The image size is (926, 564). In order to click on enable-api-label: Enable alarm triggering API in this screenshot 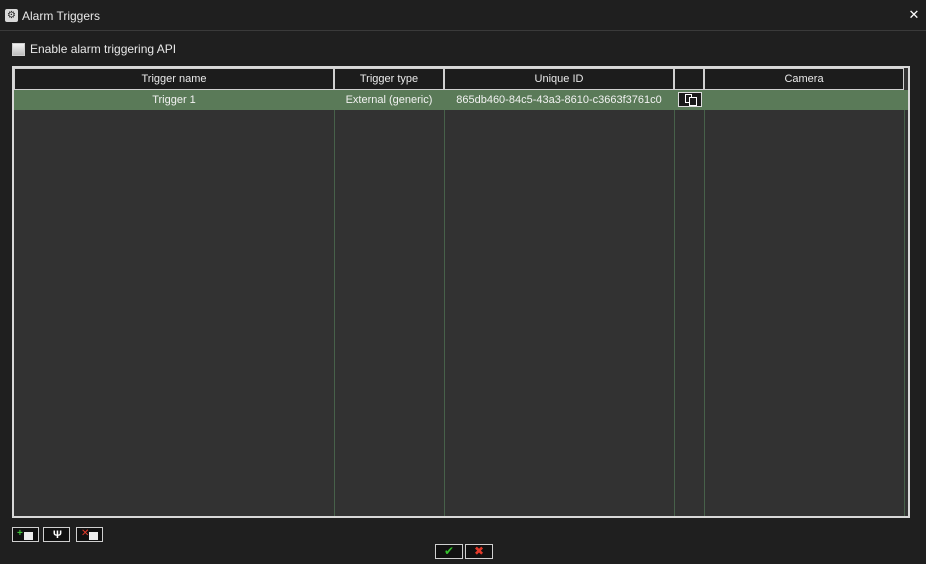, I will do `click(103, 49)`.